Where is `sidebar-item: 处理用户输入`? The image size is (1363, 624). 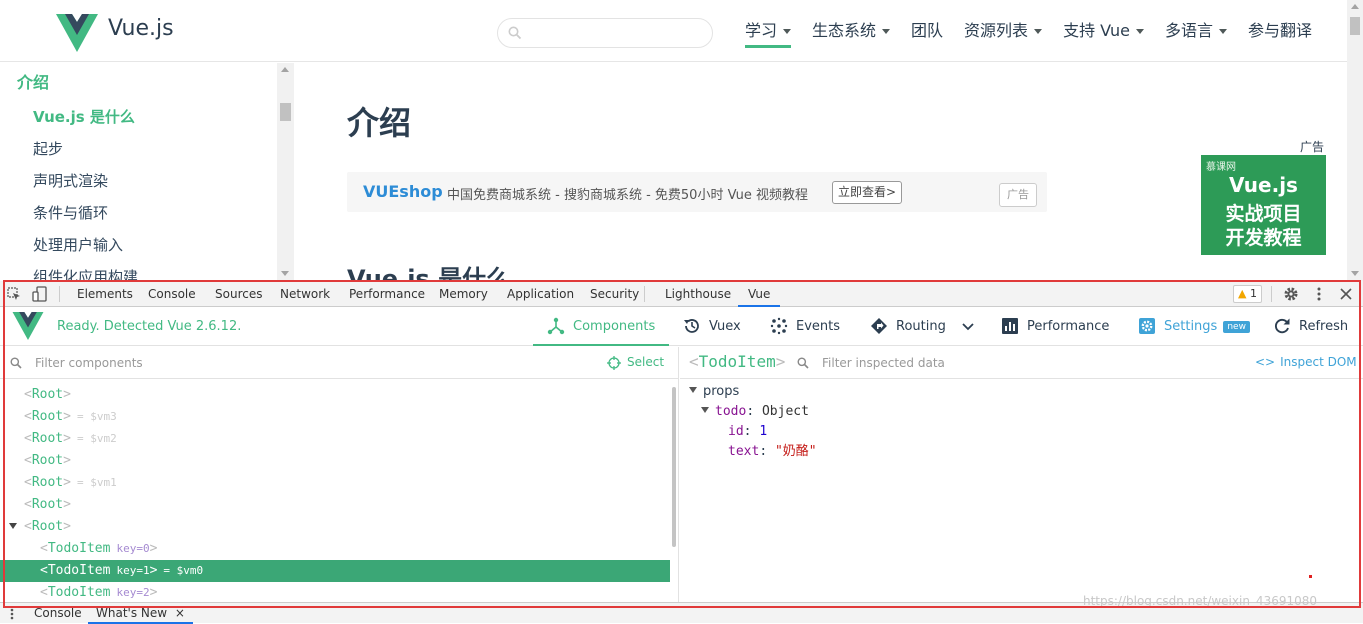
sidebar-item: 处理用户输入 is located at coordinates (85, 245).